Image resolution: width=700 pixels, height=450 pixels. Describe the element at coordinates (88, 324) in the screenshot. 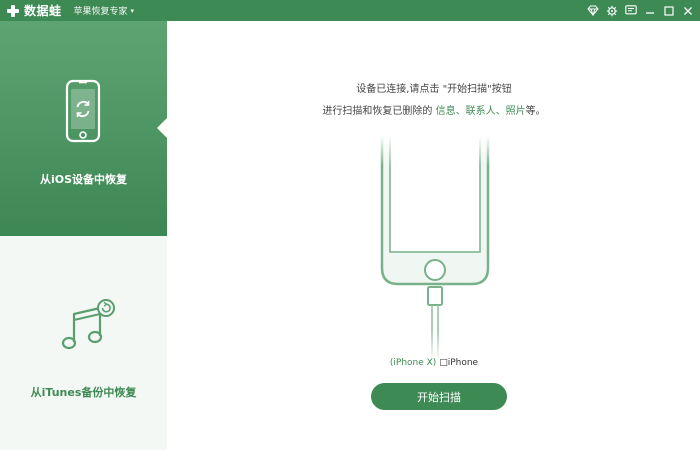

I see `music-refresh-icon` at that location.